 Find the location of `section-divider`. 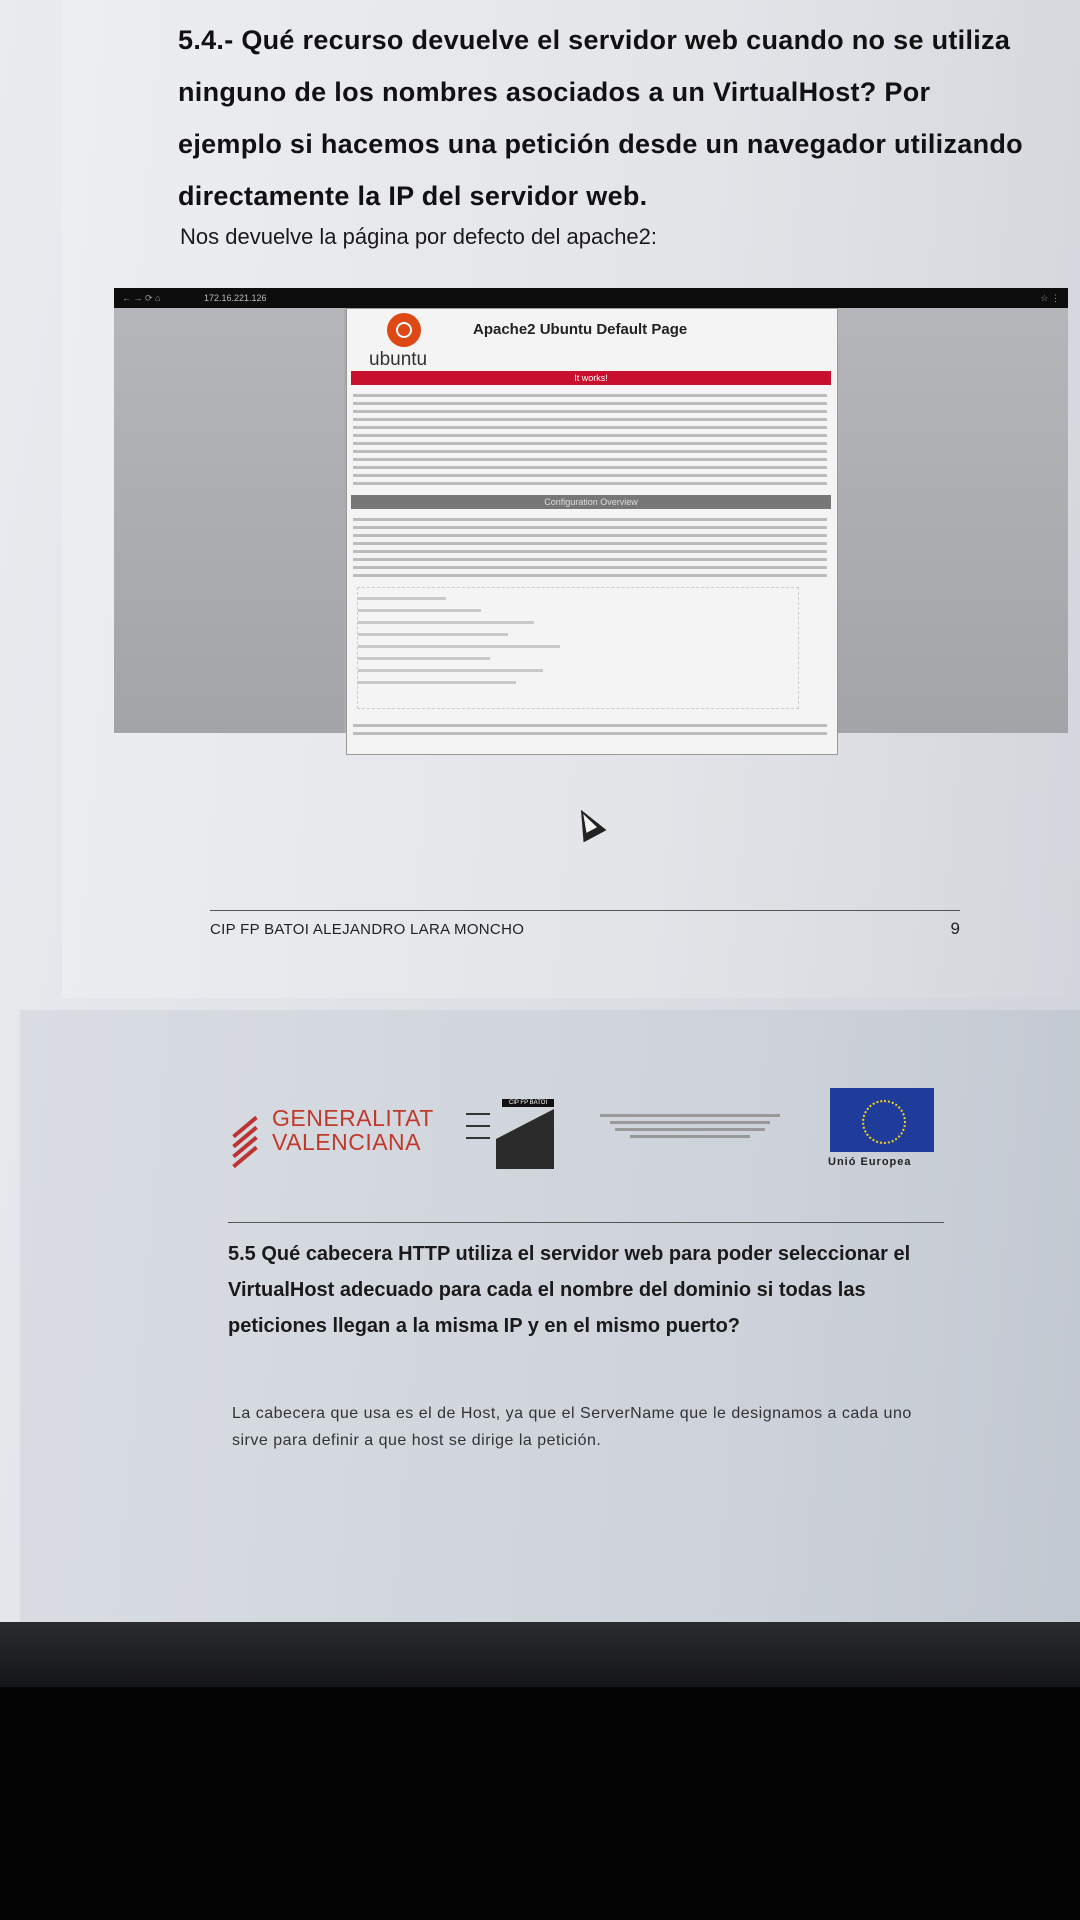

section-divider is located at coordinates (586, 1222).